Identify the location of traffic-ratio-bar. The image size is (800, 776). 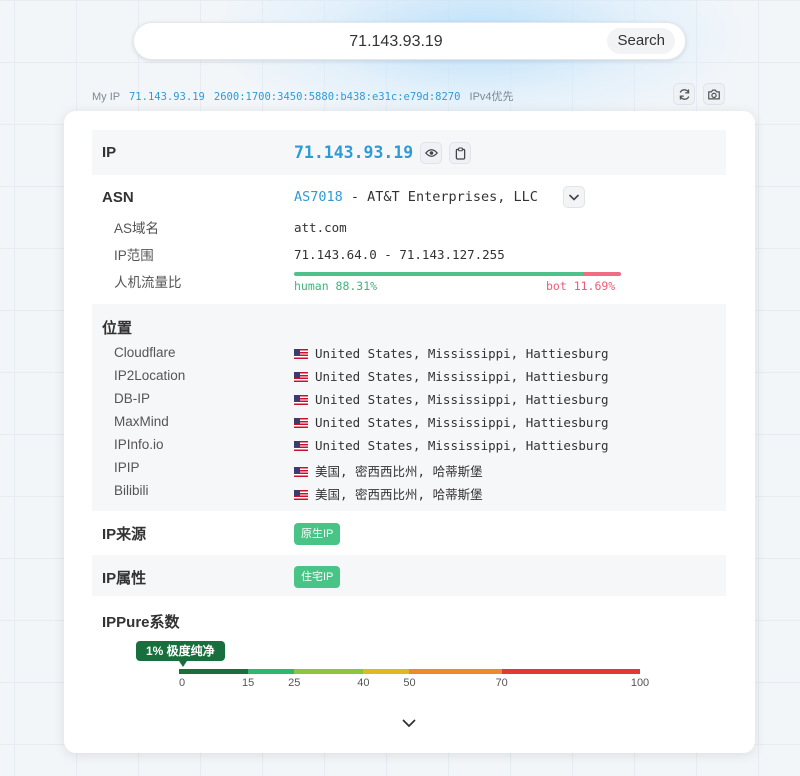
(457, 274).